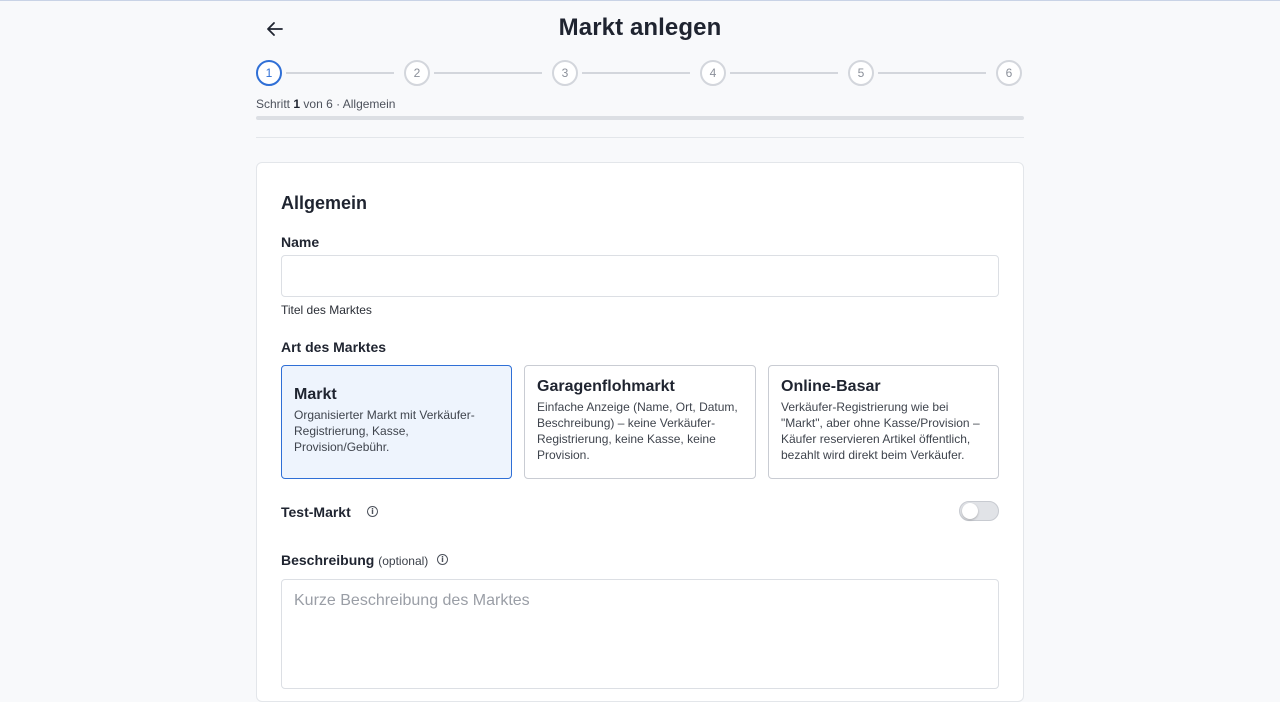 The image size is (1280, 702). What do you see at coordinates (269, 73) in the screenshot?
I see `step-1: 1` at bounding box center [269, 73].